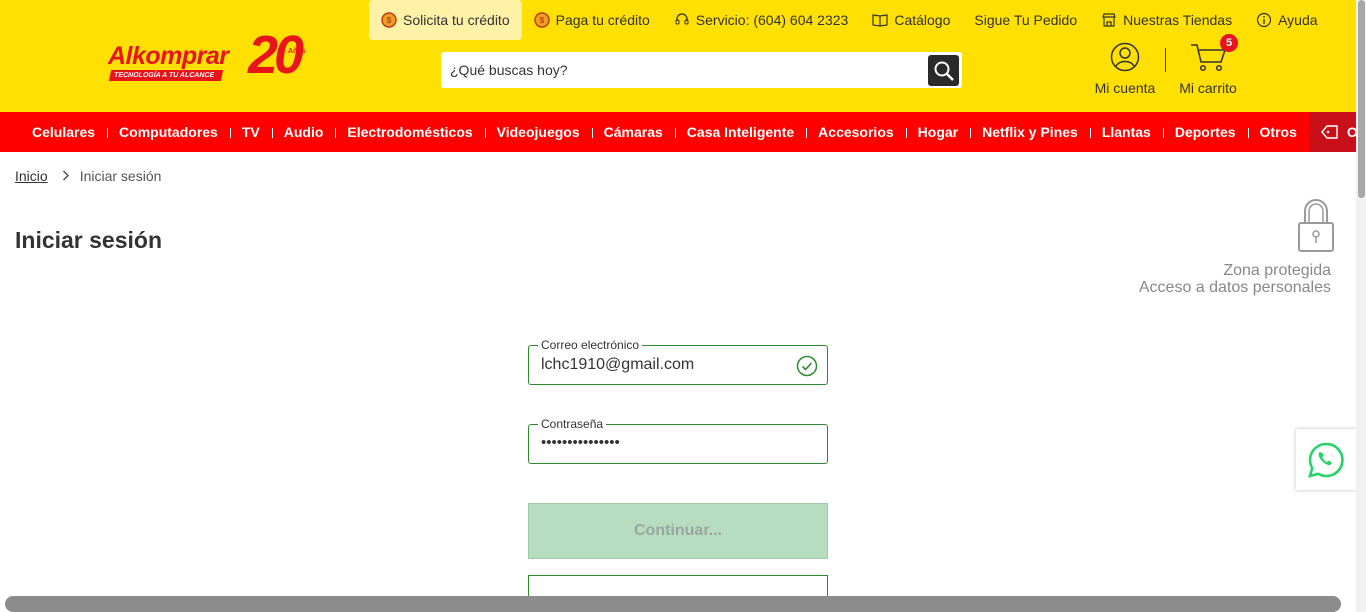 The width and height of the screenshot is (1366, 612). I want to click on catalog-icon, so click(880, 20).